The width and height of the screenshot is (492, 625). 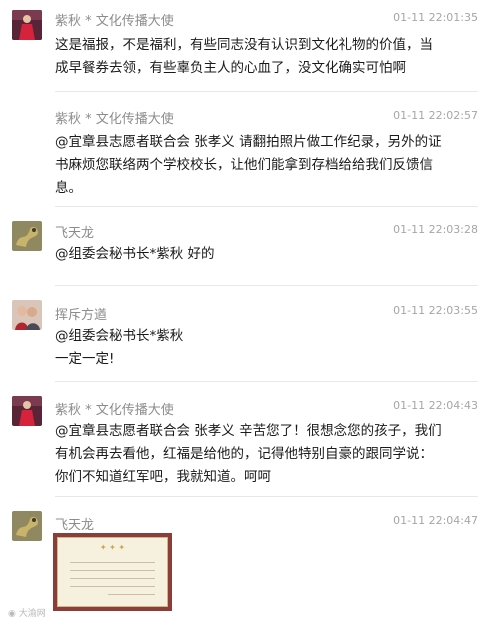 I want to click on message-line: 成早餐券去领，有些辜负主人的心血了，没文化确实可怕啊, so click(x=230, y=68).